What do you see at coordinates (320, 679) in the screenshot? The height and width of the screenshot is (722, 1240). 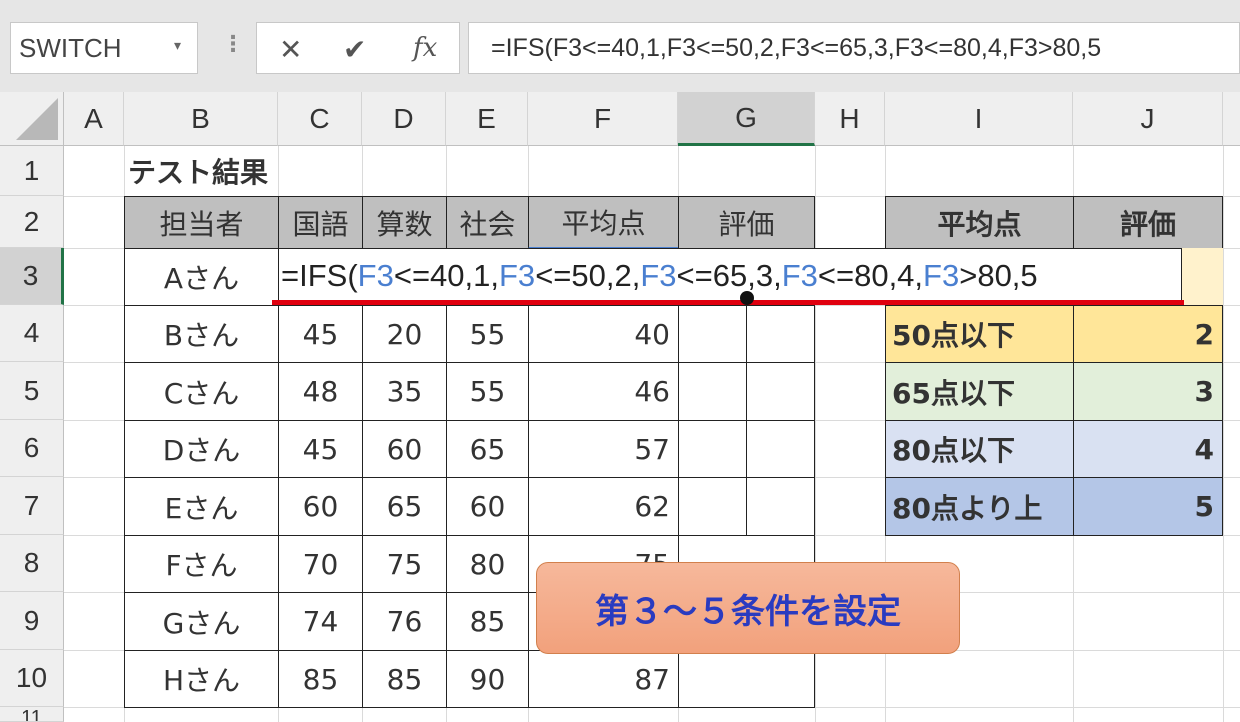 I see `cell-c10: 85` at bounding box center [320, 679].